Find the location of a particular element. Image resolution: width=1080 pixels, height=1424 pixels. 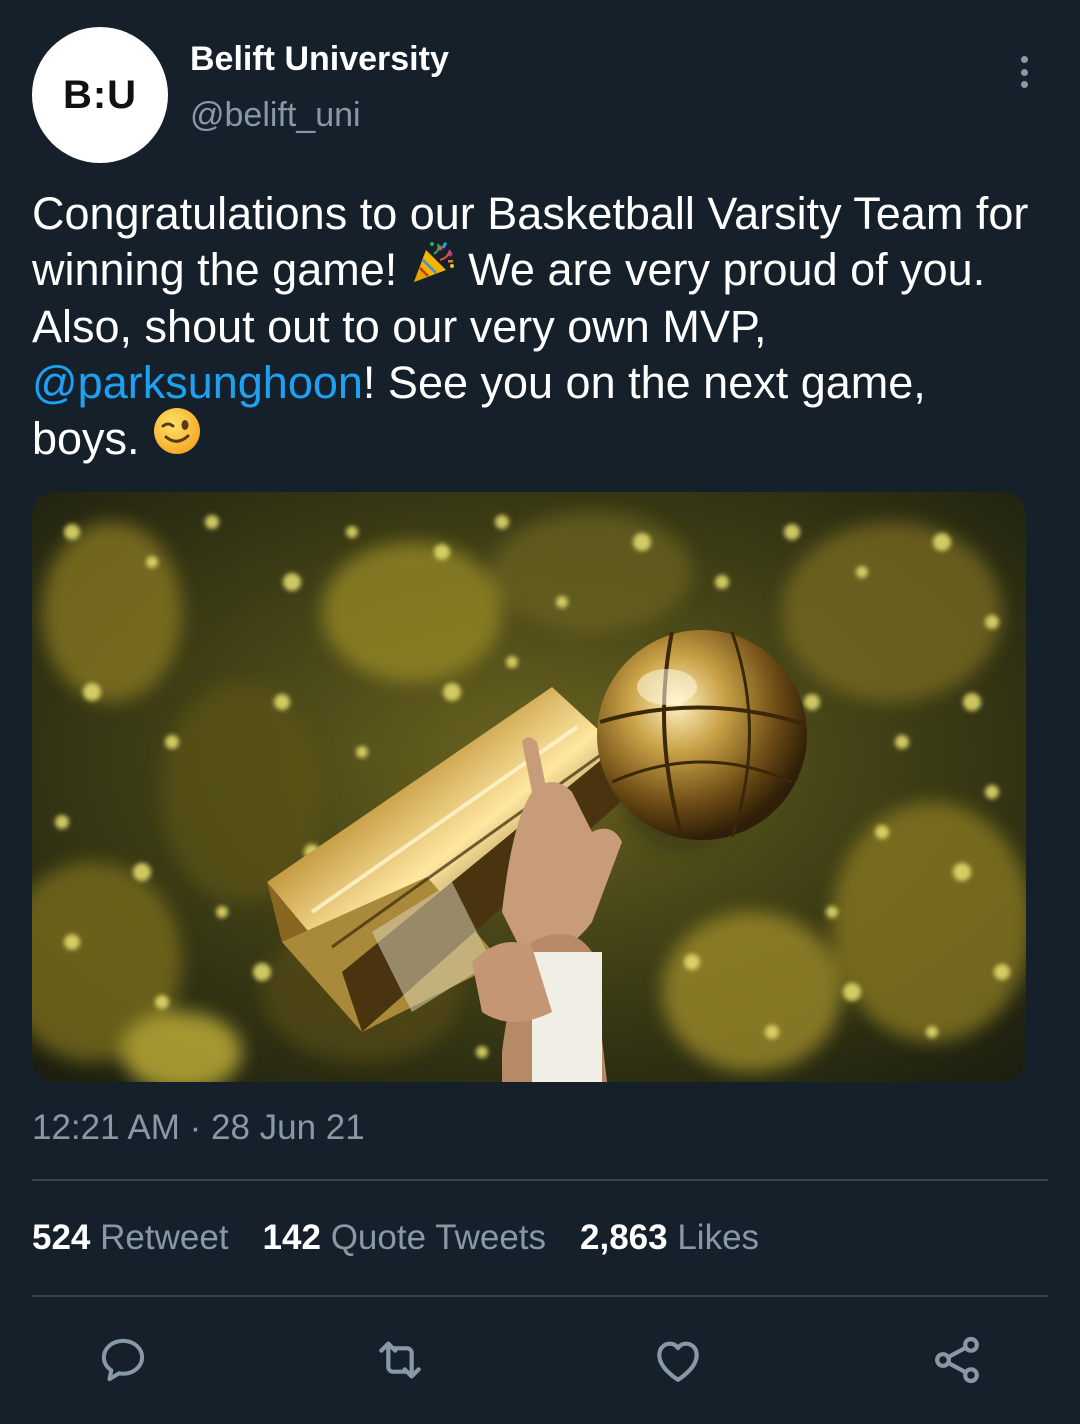

display-name: Belift University is located at coordinates (319, 59).